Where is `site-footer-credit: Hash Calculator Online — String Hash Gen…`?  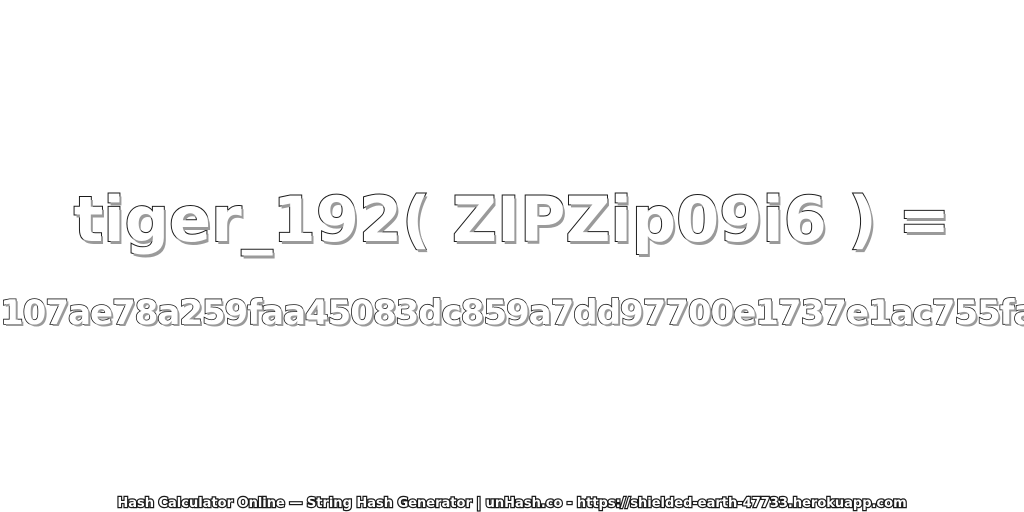
site-footer-credit: Hash Calculator Online — String Hash Gen… is located at coordinates (512, 503).